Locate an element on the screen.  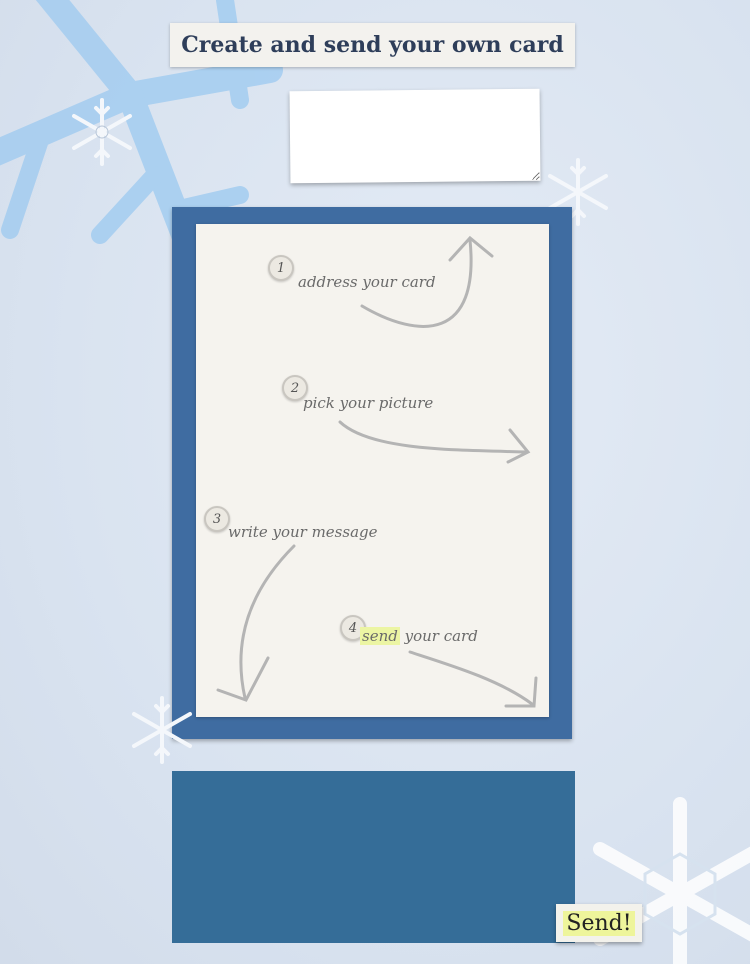
step-1-number: 1 is located at coordinates (281, 268).